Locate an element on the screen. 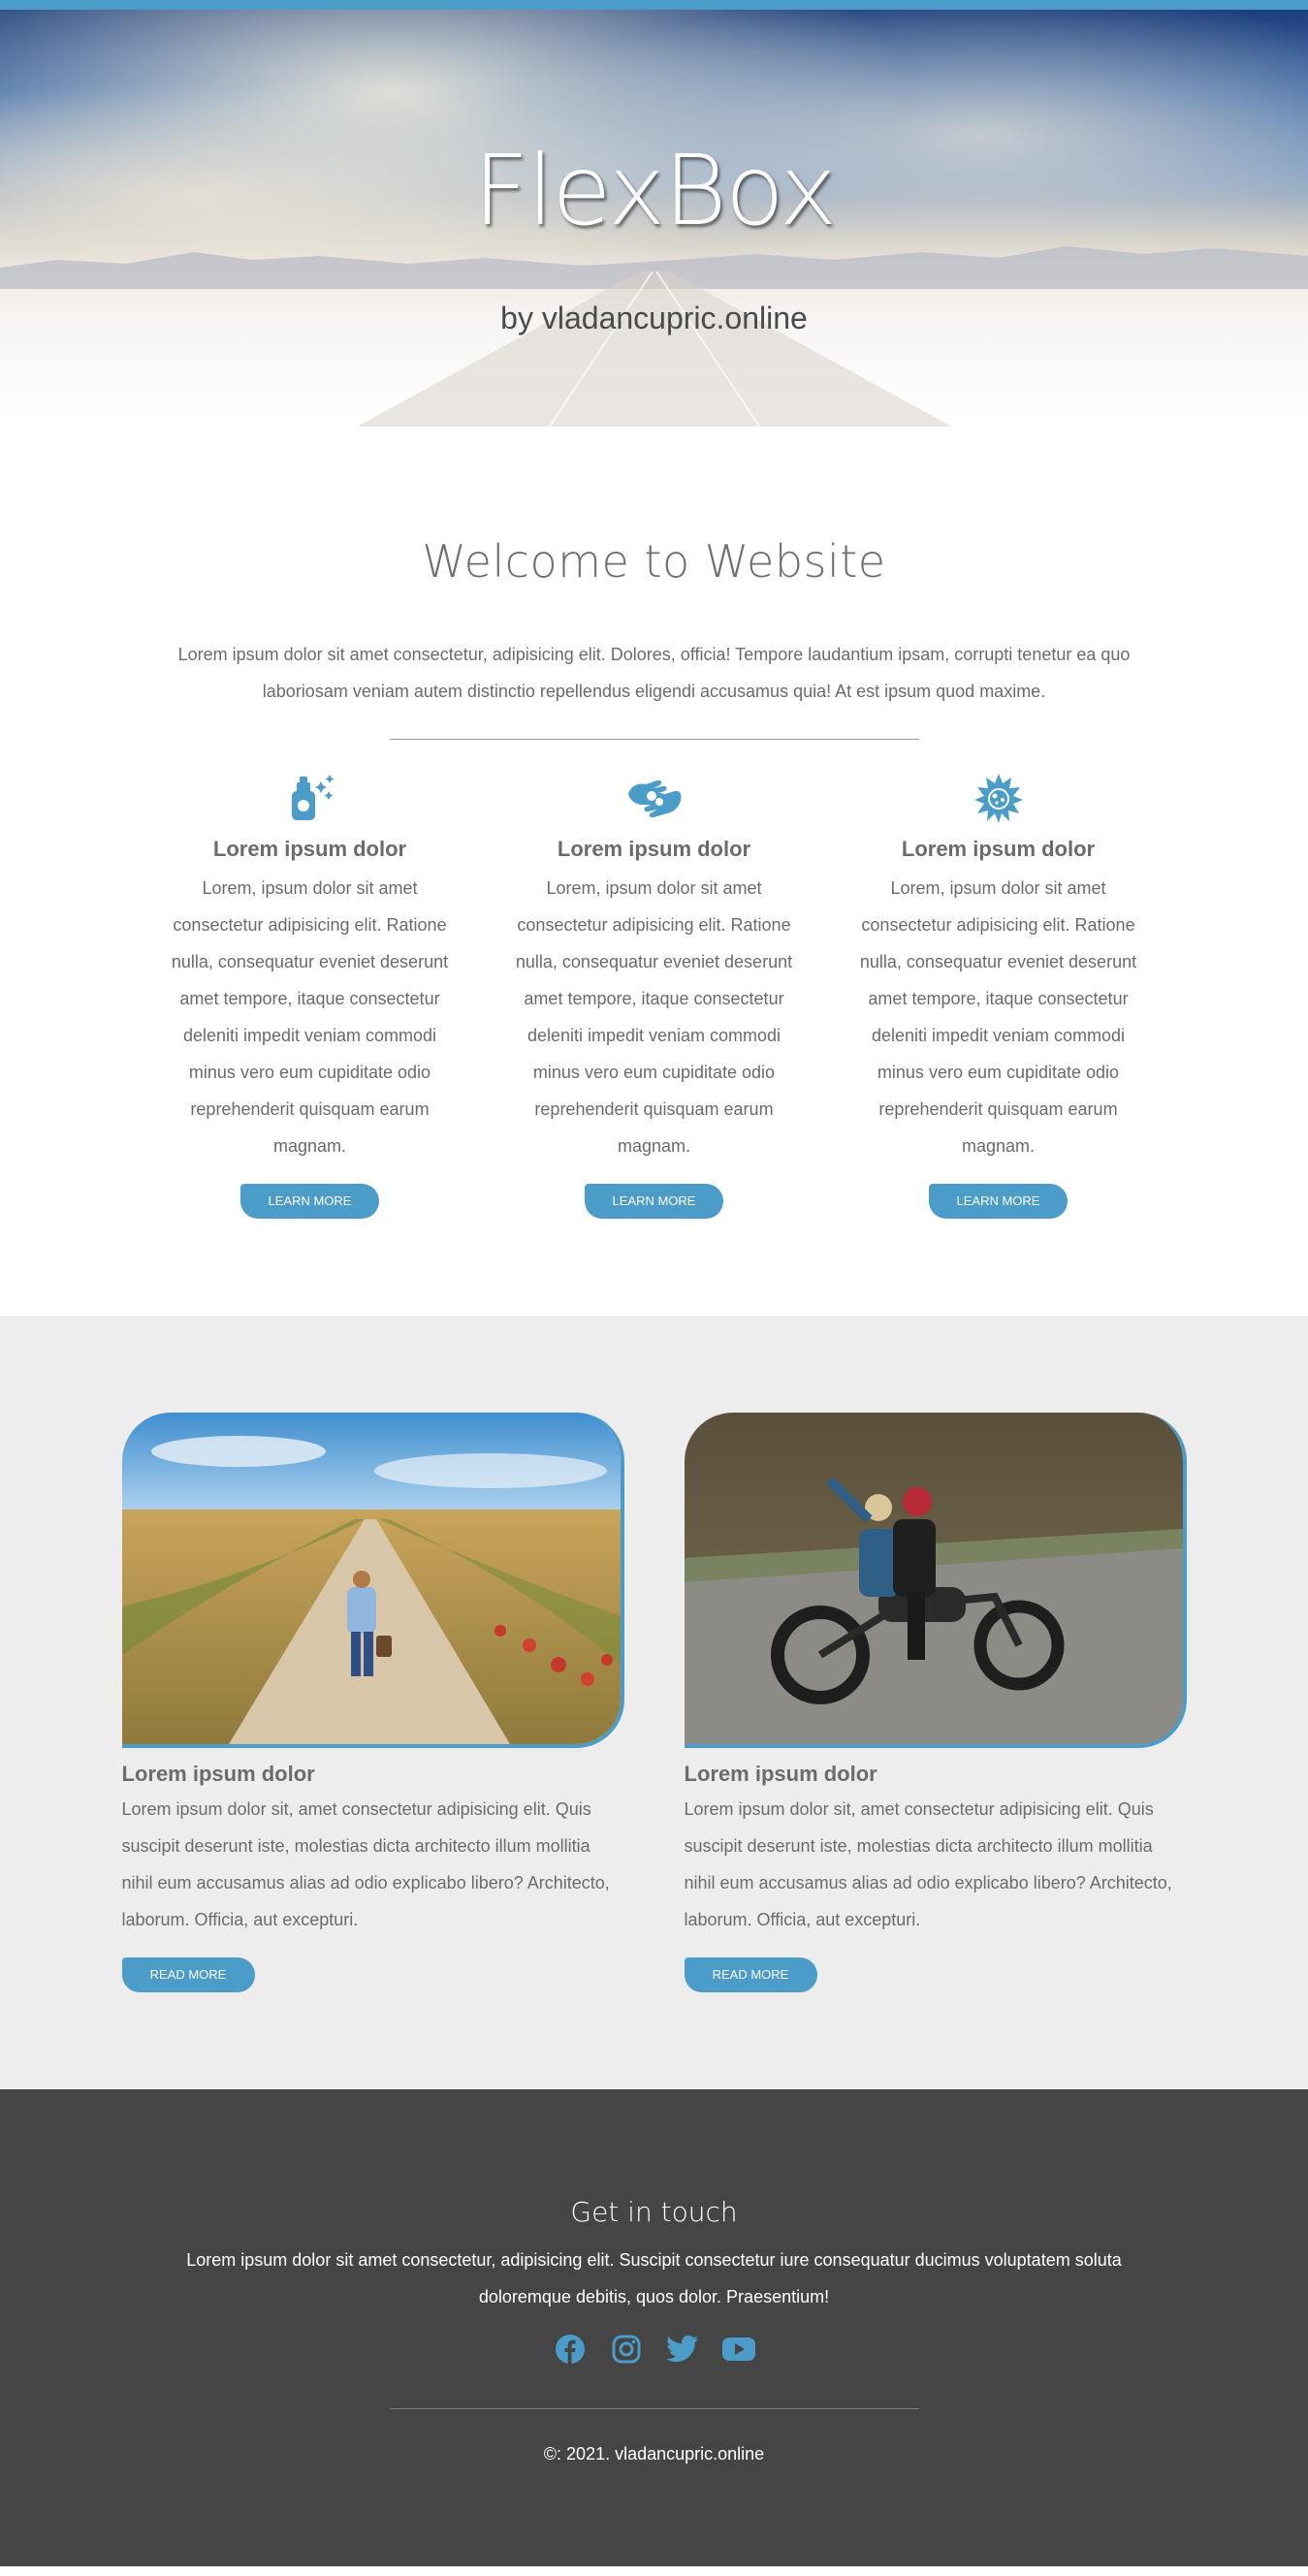  instagram-icon is located at coordinates (626, 2349).